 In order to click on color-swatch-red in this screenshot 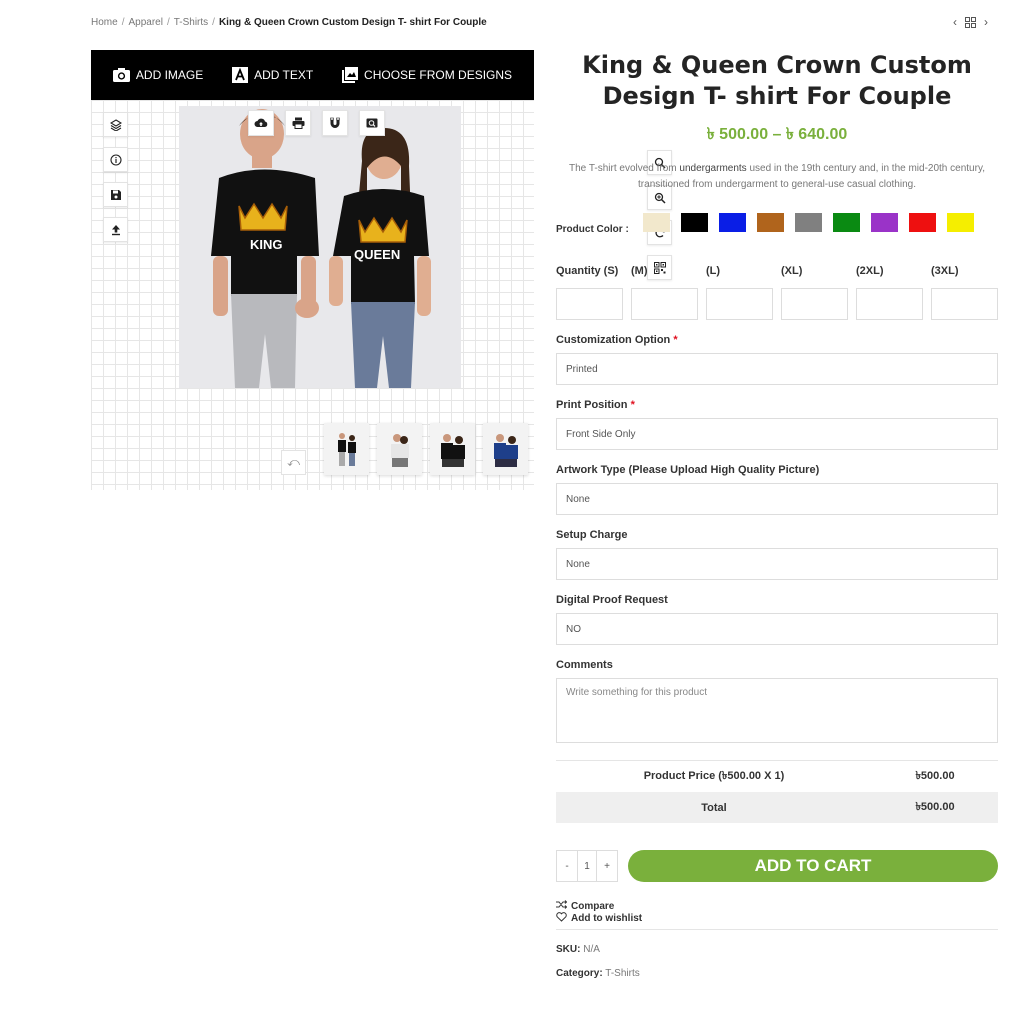, I will do `click(922, 222)`.